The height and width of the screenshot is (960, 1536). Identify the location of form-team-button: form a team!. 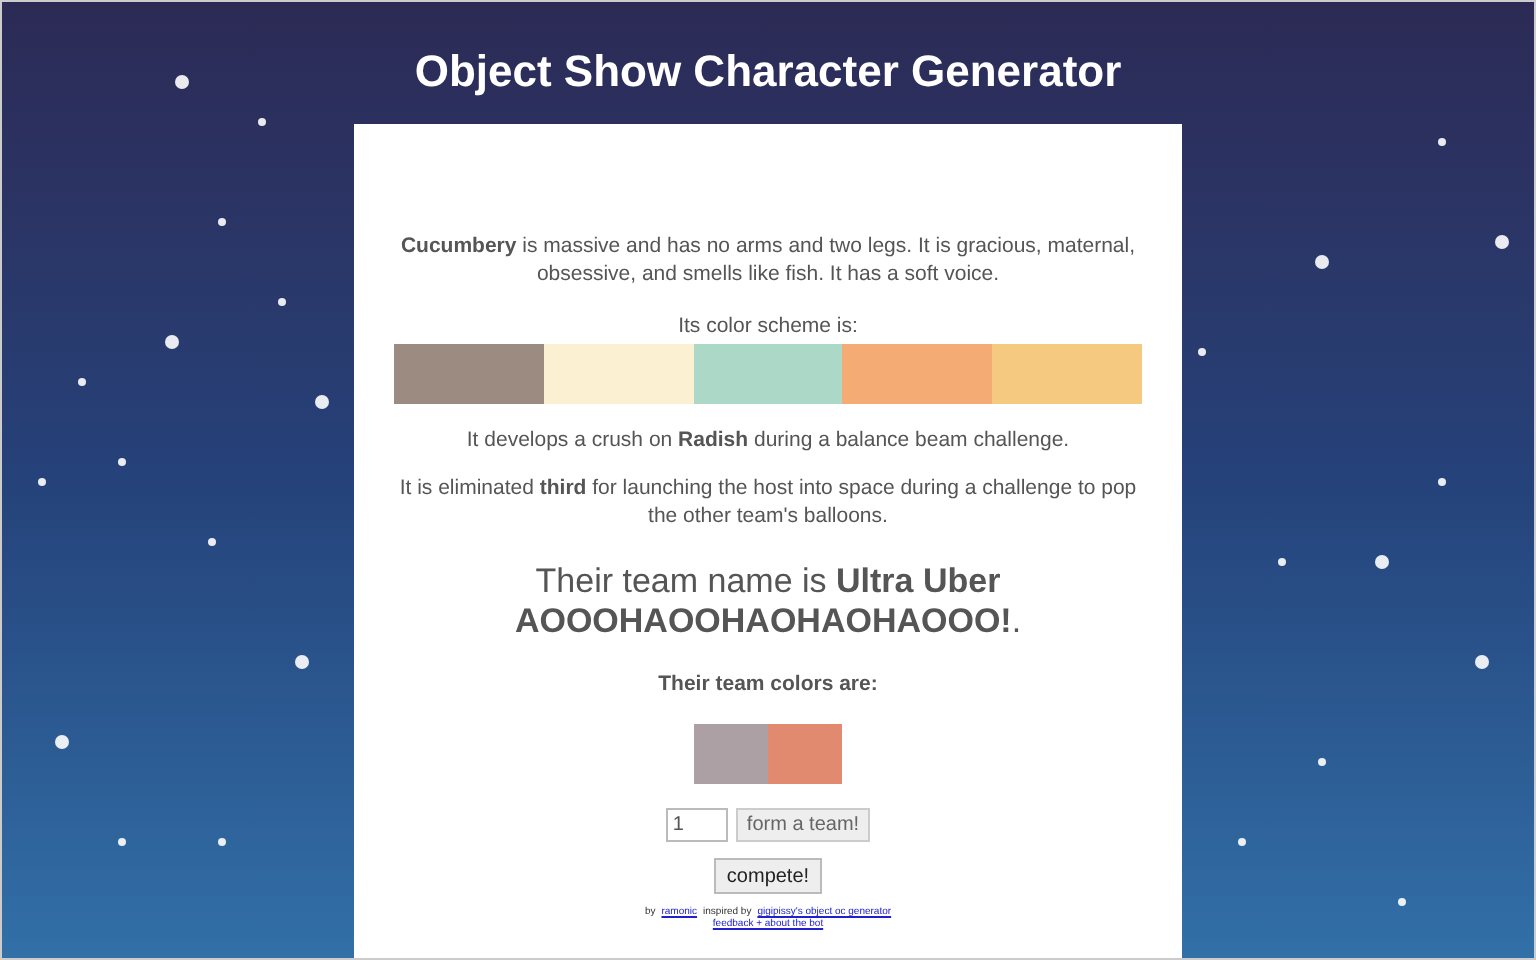
(803, 825).